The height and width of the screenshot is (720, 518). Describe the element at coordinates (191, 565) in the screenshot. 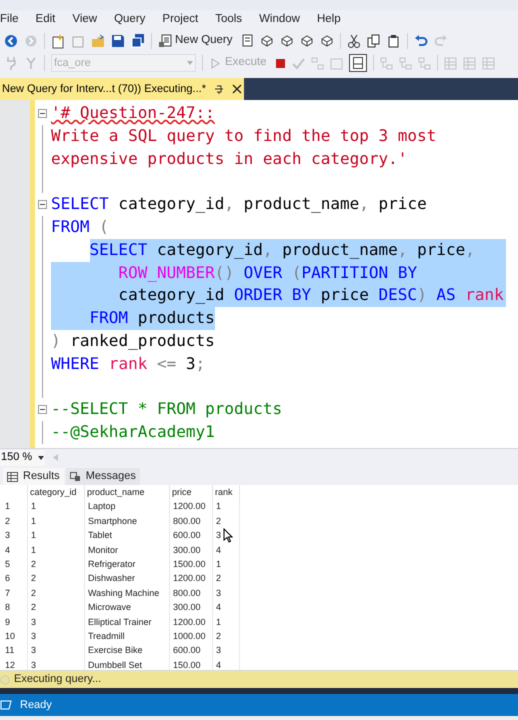

I see `table-cell: 1500.00` at that location.